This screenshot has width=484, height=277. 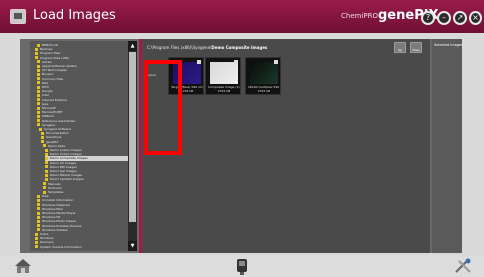 What do you see at coordinates (460, 18) in the screenshot?
I see `maximize-button: ↗` at bounding box center [460, 18].